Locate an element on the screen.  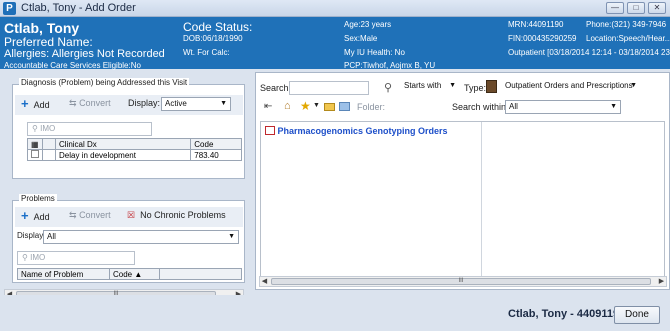
sex: Sex:Male is located at coordinates (361, 38).